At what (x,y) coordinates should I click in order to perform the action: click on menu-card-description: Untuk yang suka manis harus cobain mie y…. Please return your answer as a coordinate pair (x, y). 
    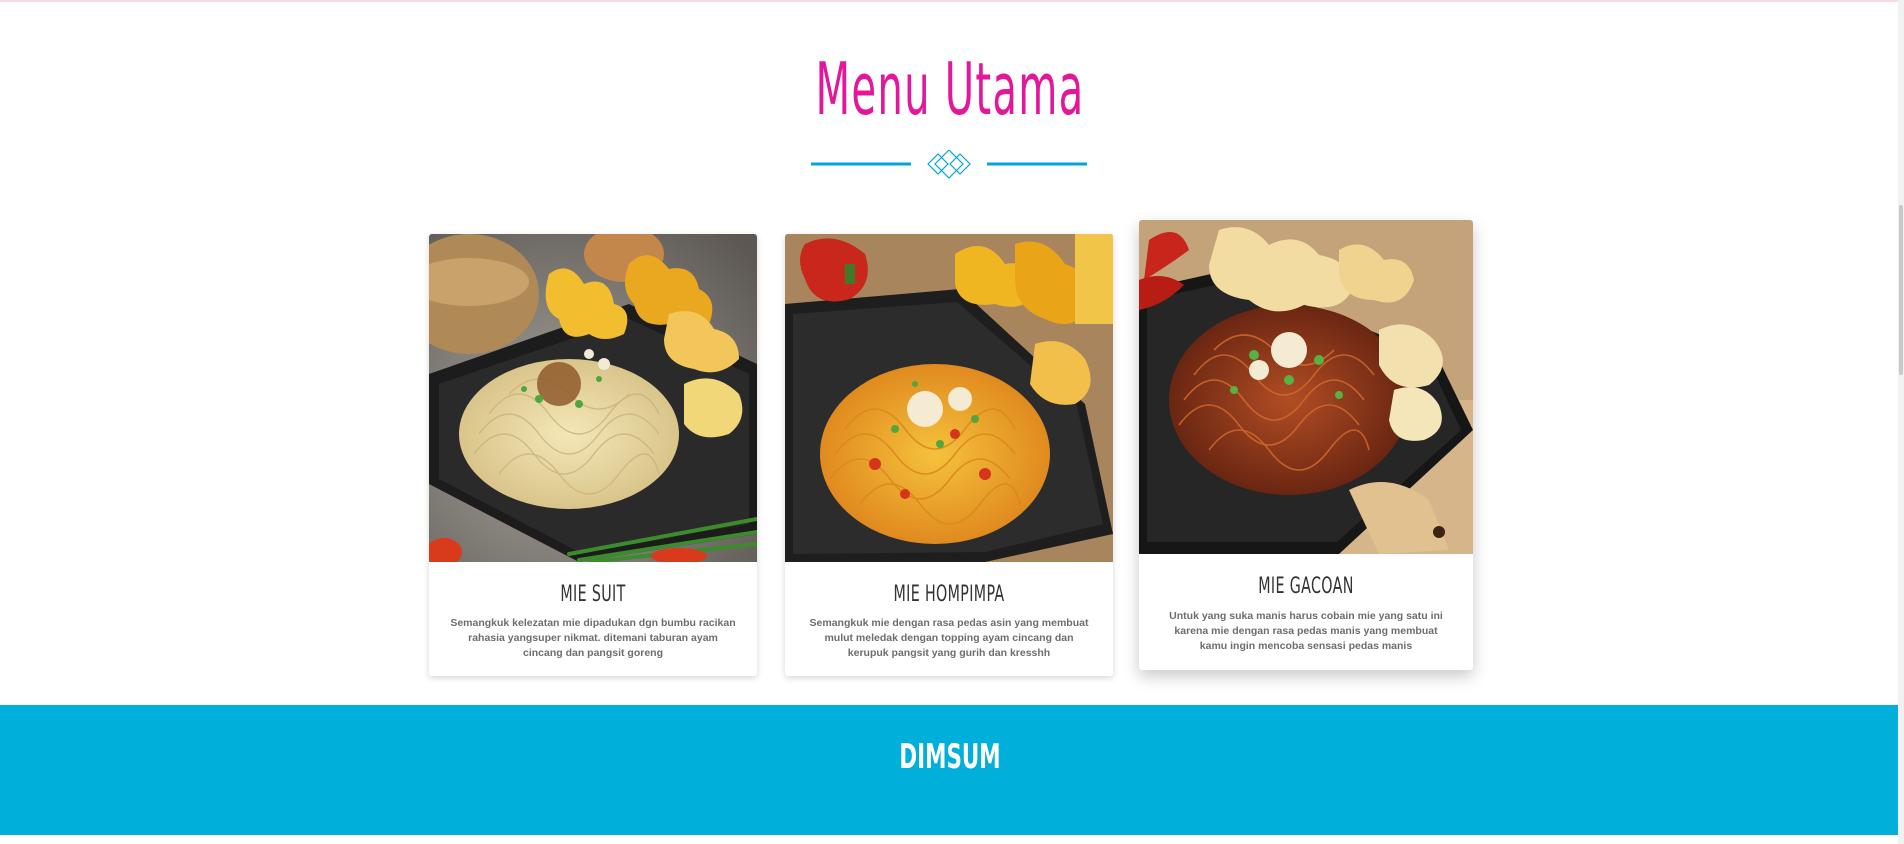
    Looking at the image, I should click on (1306, 631).